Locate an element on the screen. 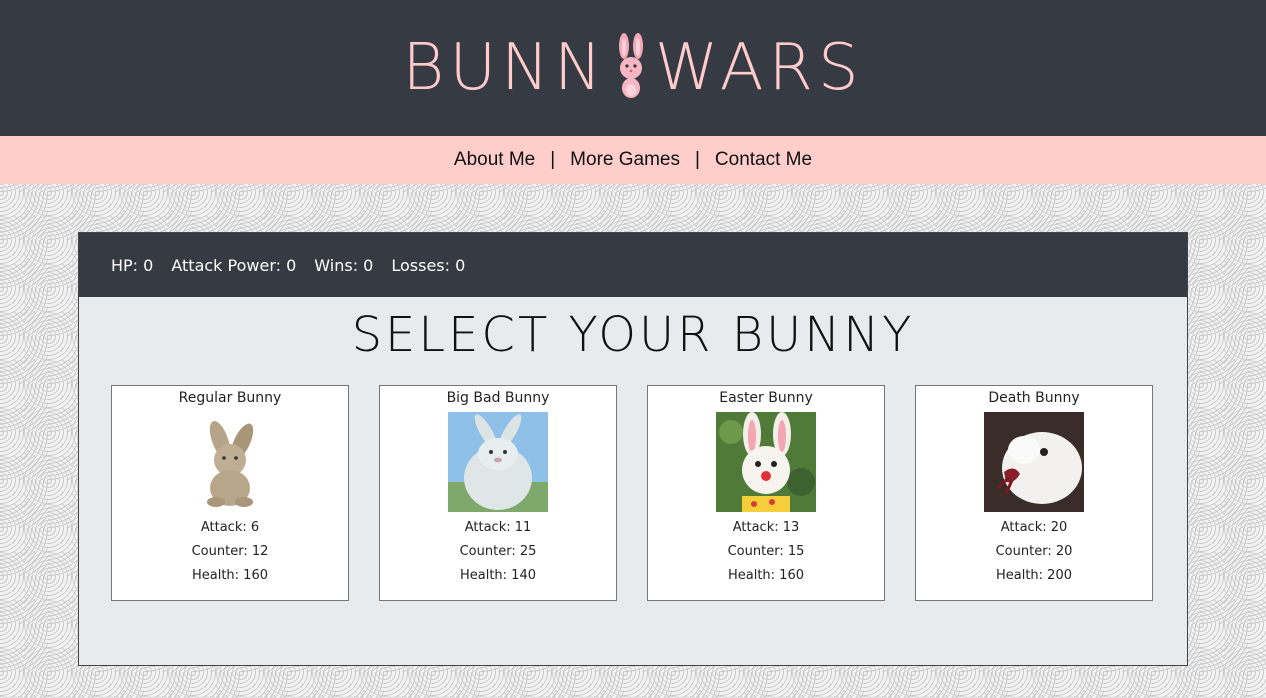 This screenshot has height=698, width=1266. attack-power-stat: Attack Power: 0 is located at coordinates (233, 265).